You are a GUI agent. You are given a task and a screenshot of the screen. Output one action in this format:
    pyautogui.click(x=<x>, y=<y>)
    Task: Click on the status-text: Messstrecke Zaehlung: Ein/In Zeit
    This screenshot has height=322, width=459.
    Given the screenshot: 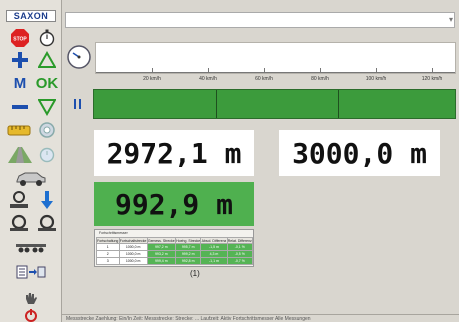 What is the action you would take?
    pyautogui.click(x=188, y=319)
    